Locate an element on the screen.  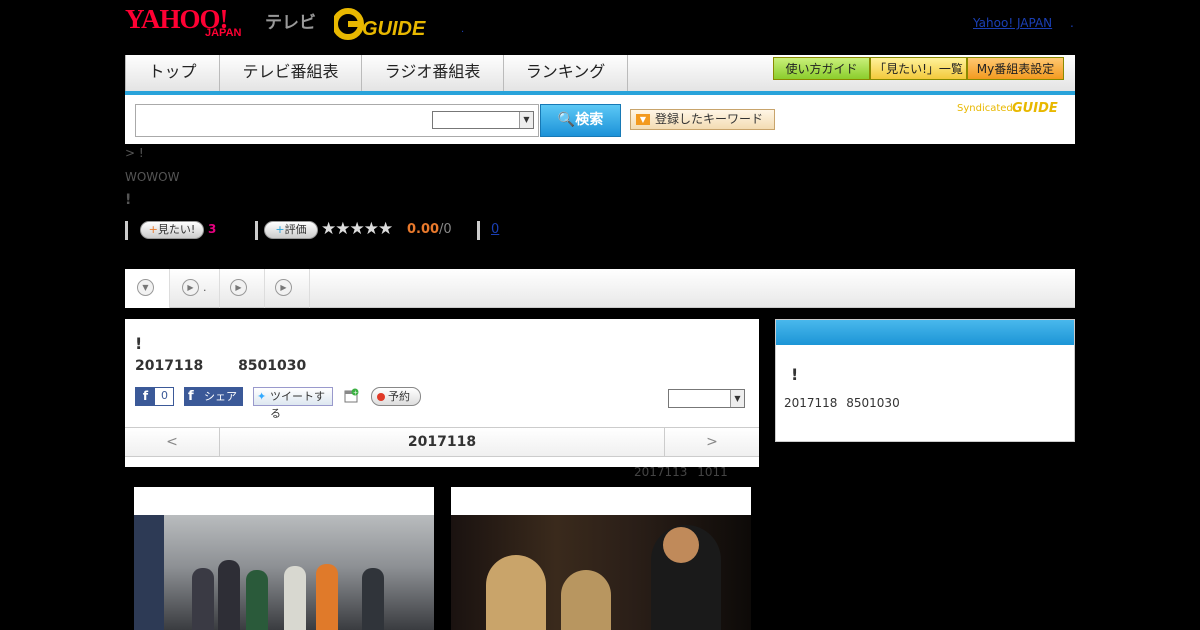
prev-day-button: < is located at coordinates (172, 442).